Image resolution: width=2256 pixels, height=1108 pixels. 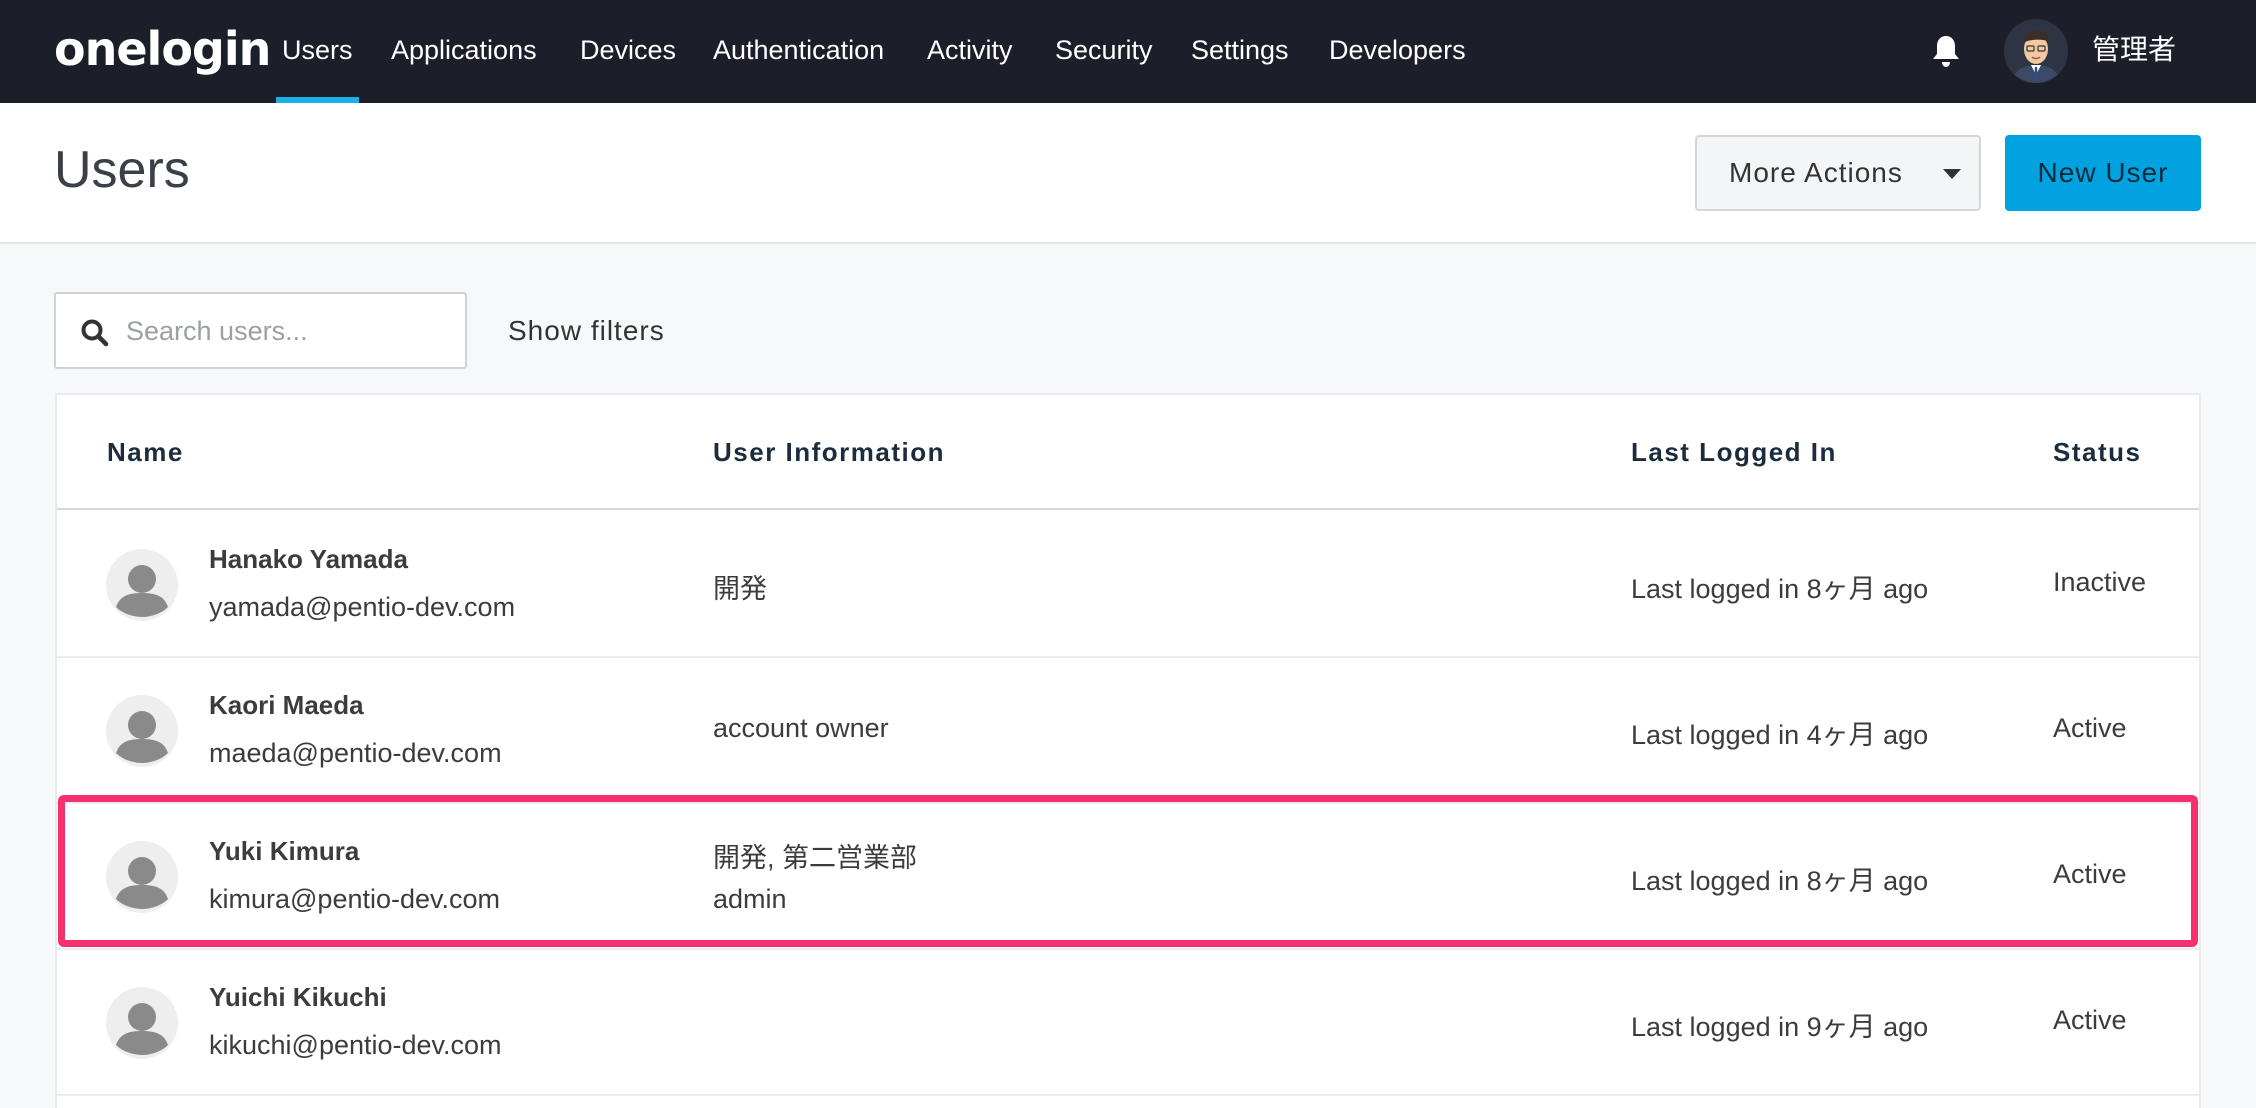 What do you see at coordinates (1397, 51) in the screenshot?
I see `nav-item-developers: Developers` at bounding box center [1397, 51].